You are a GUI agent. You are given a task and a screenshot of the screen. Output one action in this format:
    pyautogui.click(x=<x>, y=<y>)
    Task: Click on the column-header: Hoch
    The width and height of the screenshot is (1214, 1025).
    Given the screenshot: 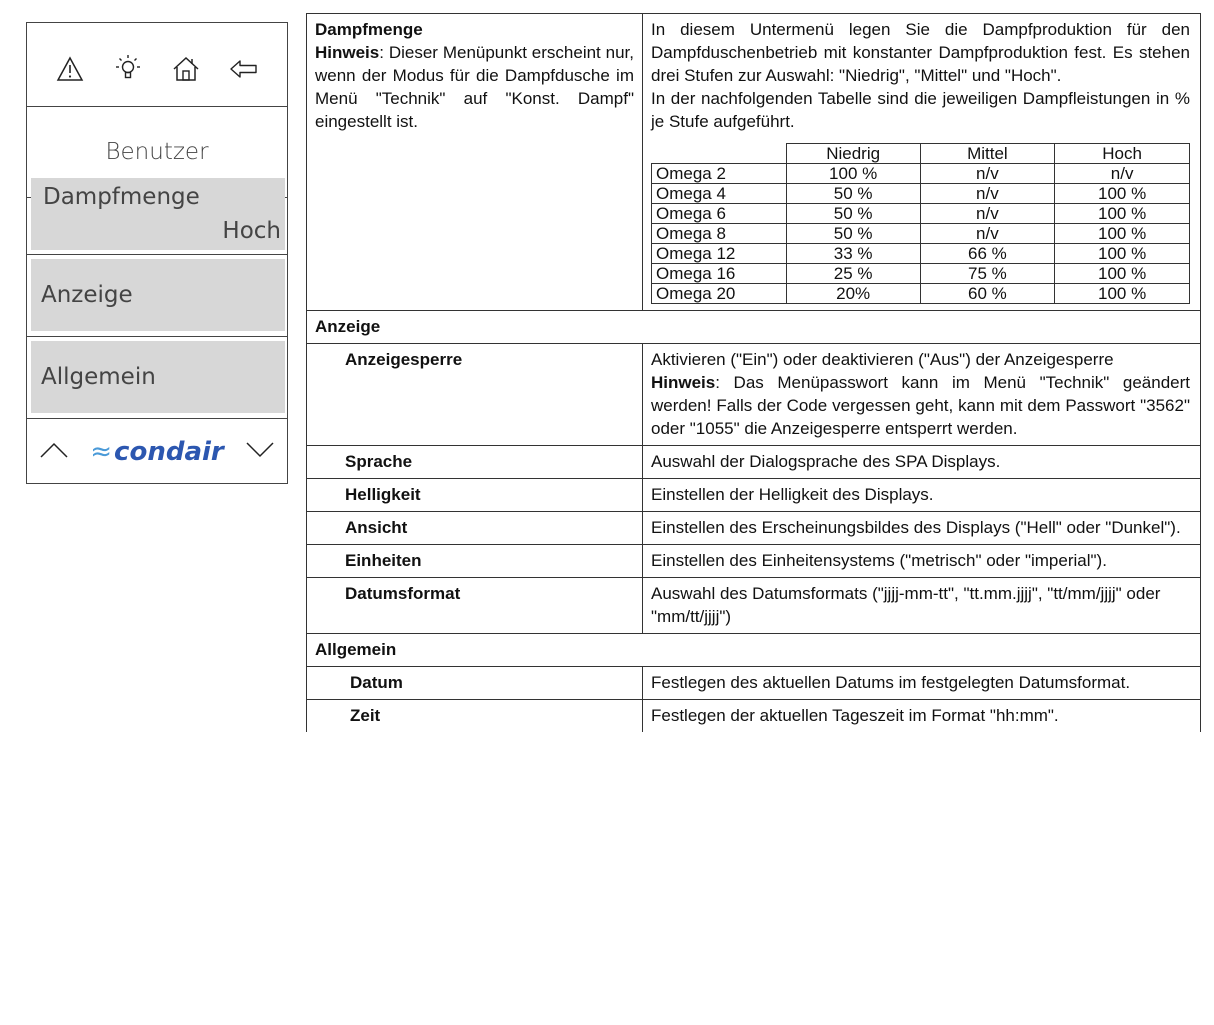 What is the action you would take?
    pyautogui.click(x=1122, y=153)
    